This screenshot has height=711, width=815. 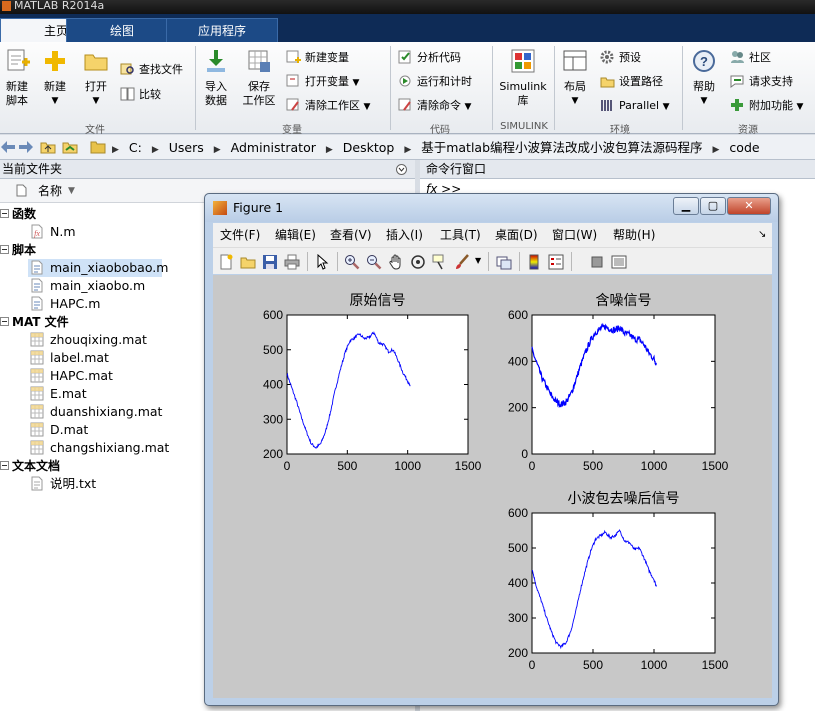 I want to click on file-item: label.mat, so click(x=69, y=358).